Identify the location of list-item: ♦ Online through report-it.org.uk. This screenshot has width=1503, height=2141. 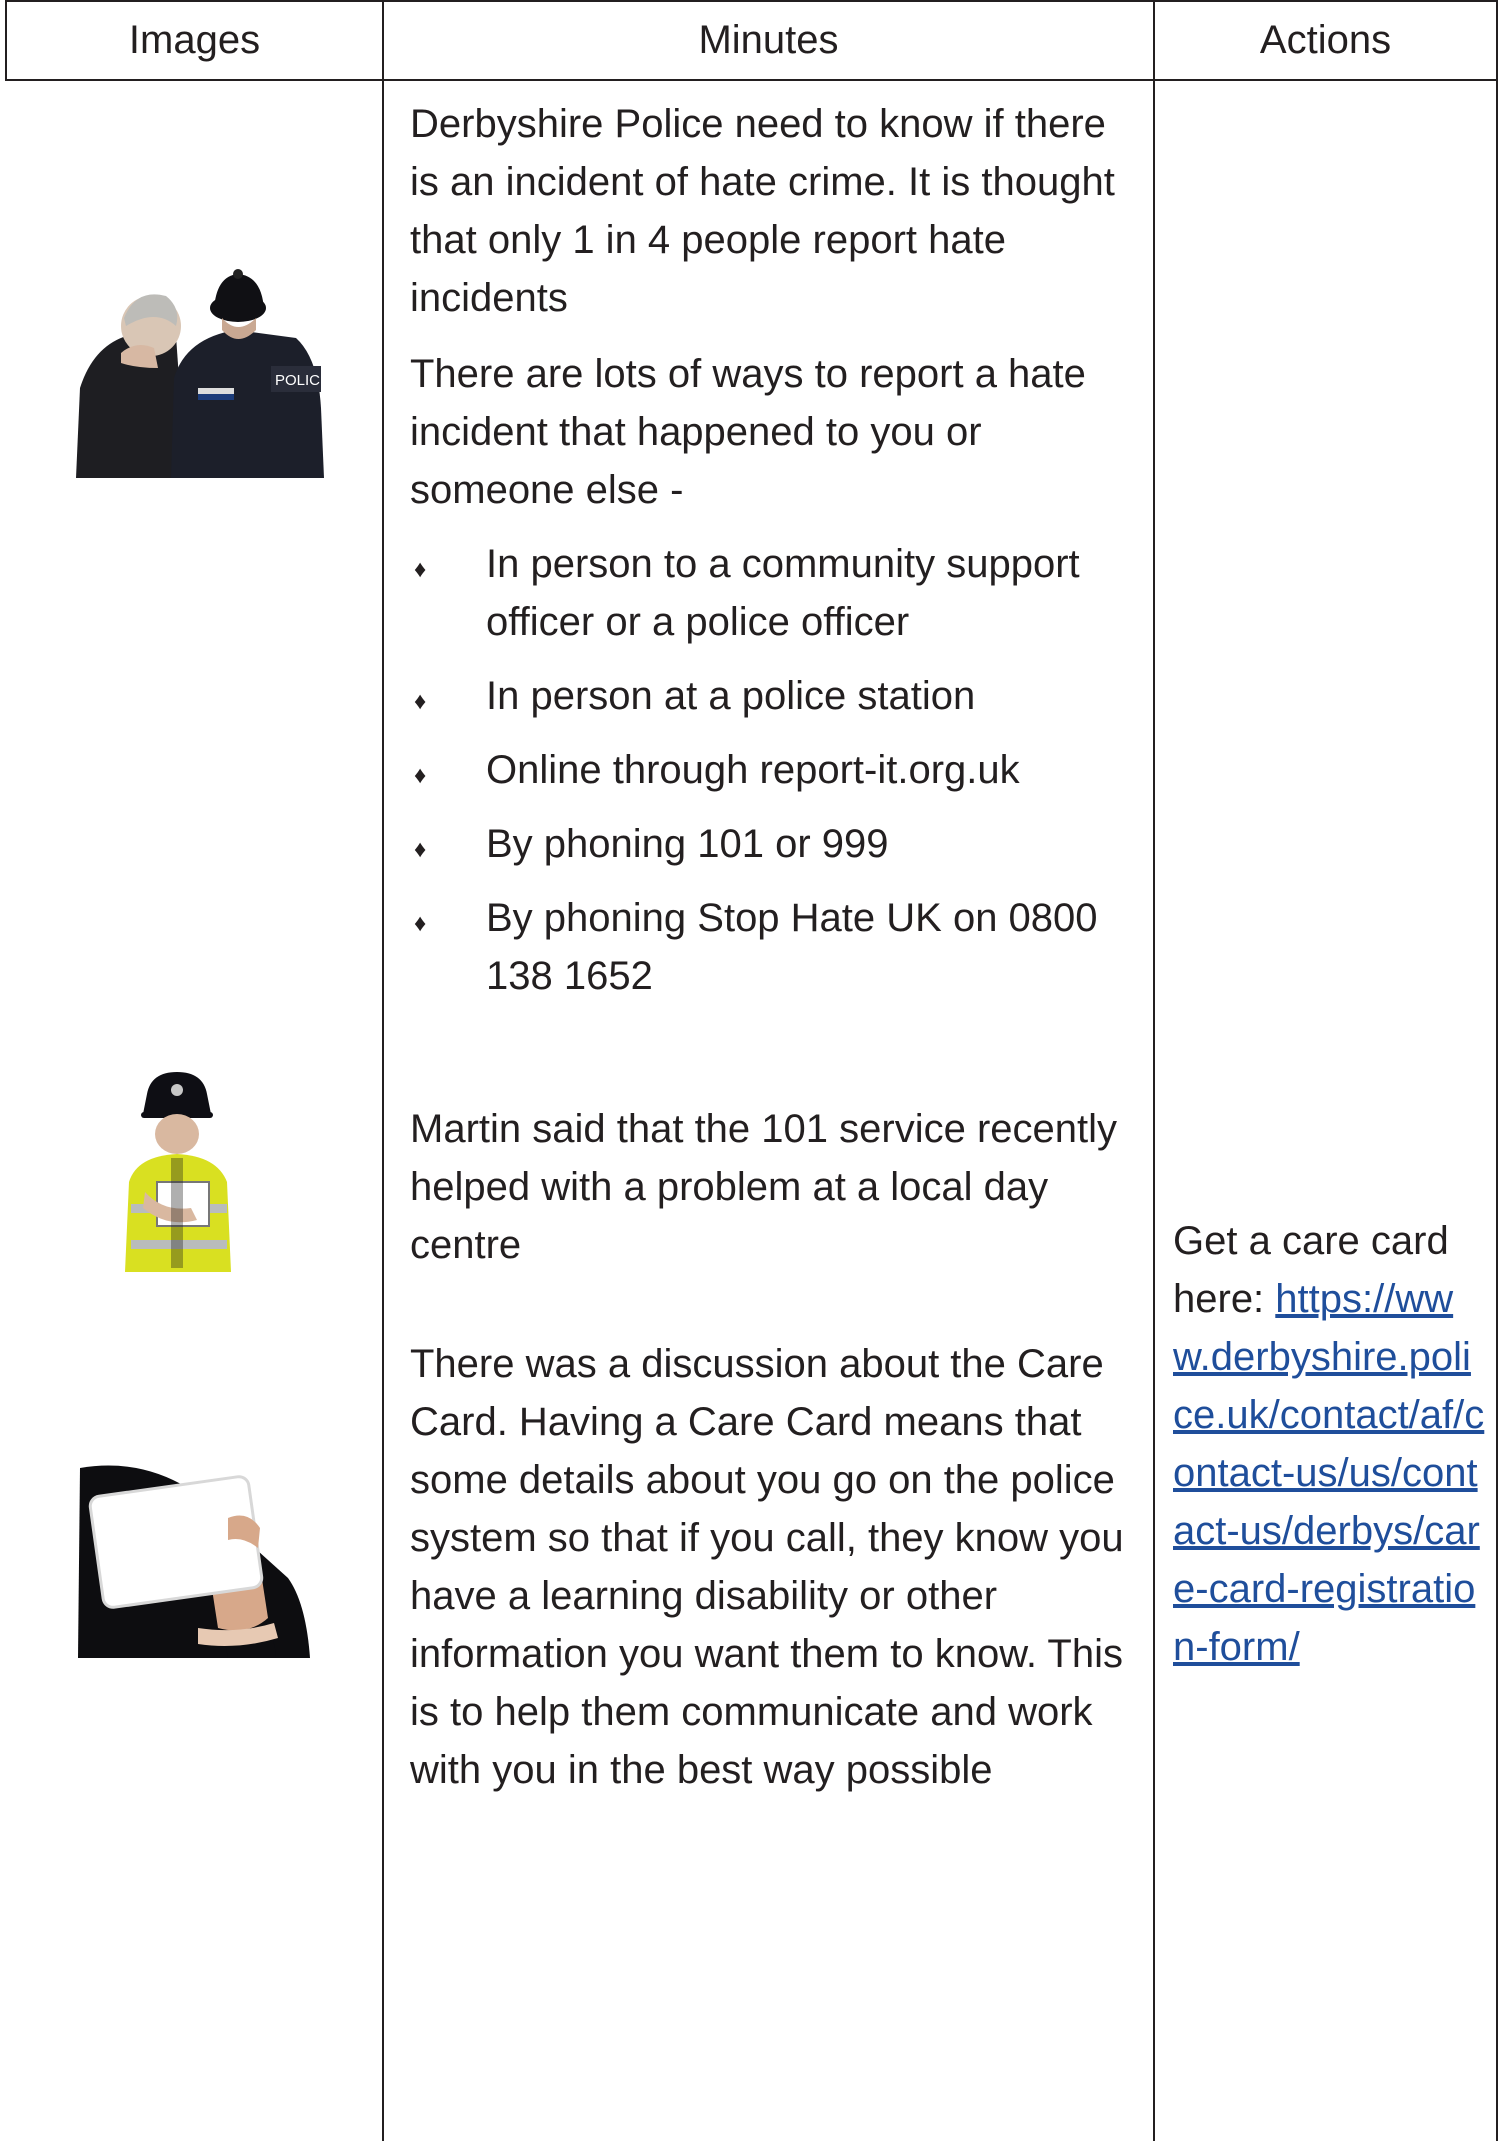
(770, 770).